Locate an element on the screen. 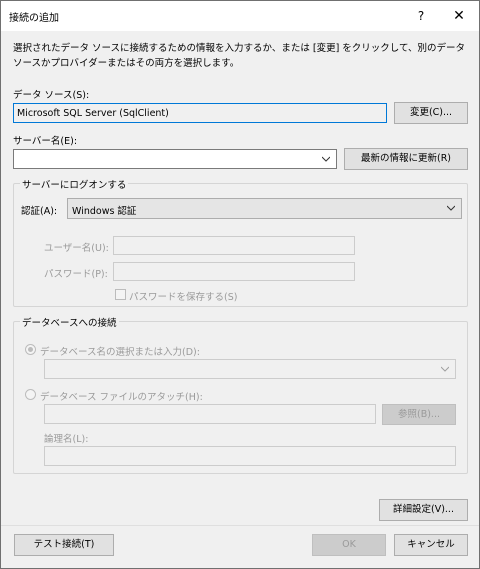 The image size is (480, 569). data-source-field: Microsoft SQL Server (SqlClient) is located at coordinates (200, 113).